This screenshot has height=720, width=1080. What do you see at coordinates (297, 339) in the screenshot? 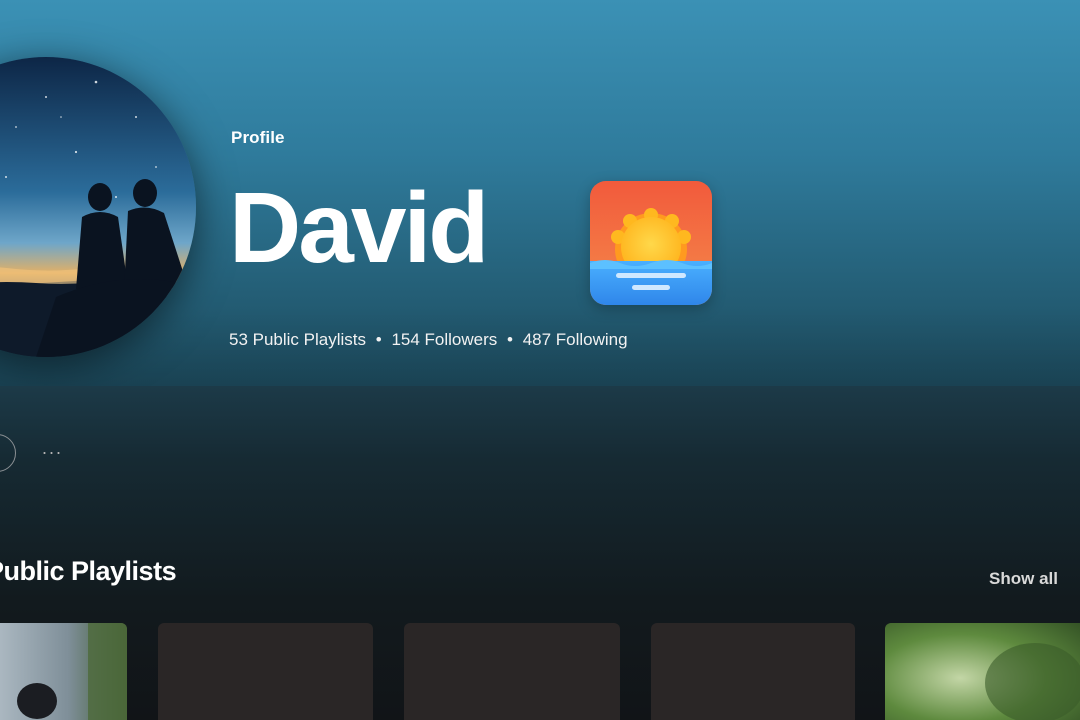
I see `public-playlists-count: 53 Public Playlists` at bounding box center [297, 339].